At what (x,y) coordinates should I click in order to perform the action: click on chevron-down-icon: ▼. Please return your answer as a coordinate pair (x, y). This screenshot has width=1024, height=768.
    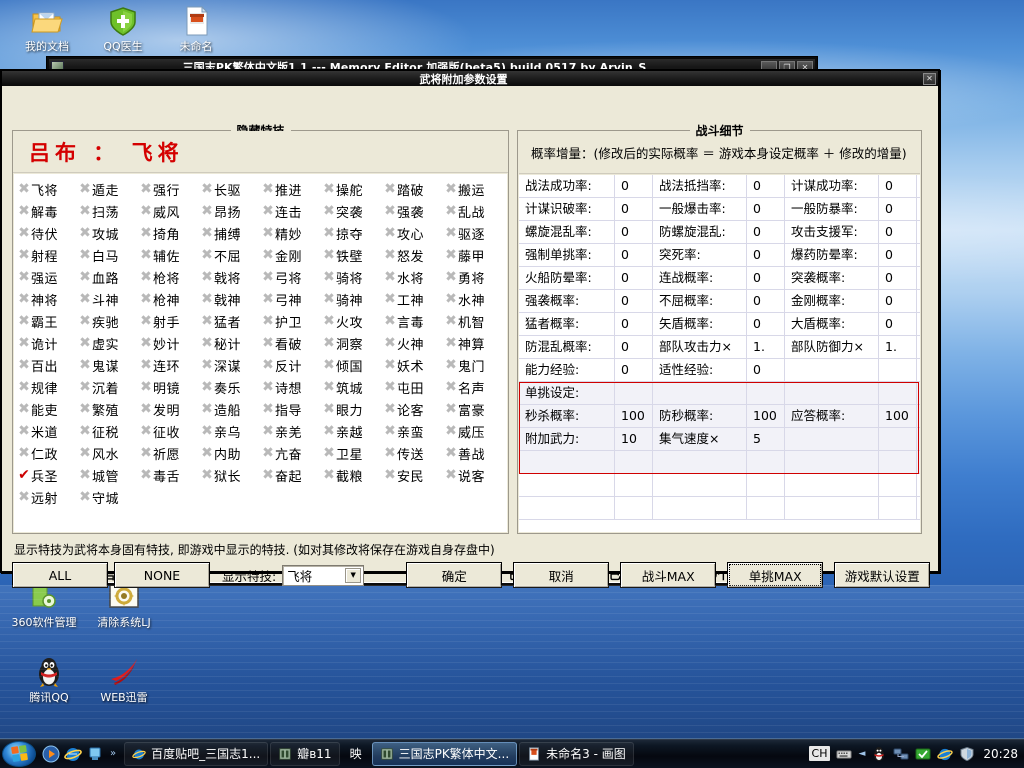
    Looking at the image, I should click on (353, 575).